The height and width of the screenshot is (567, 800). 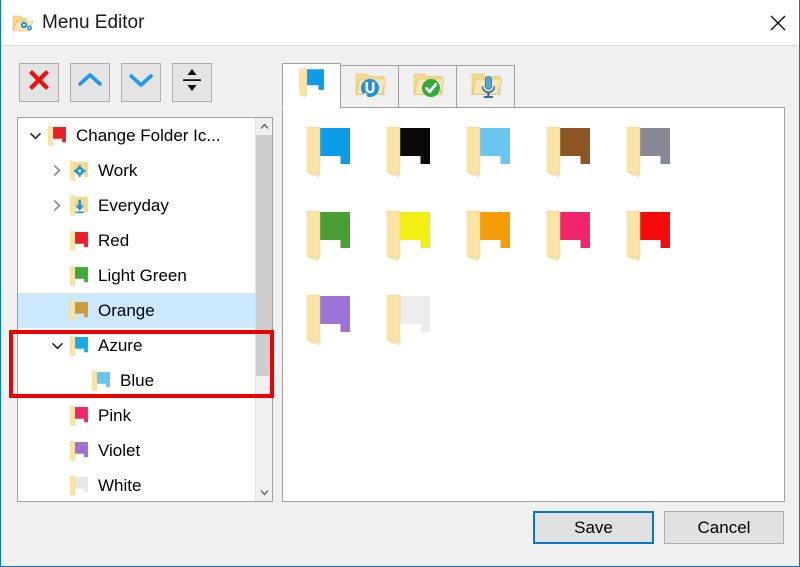 I want to click on folder-orange-icon, so click(x=489, y=239).